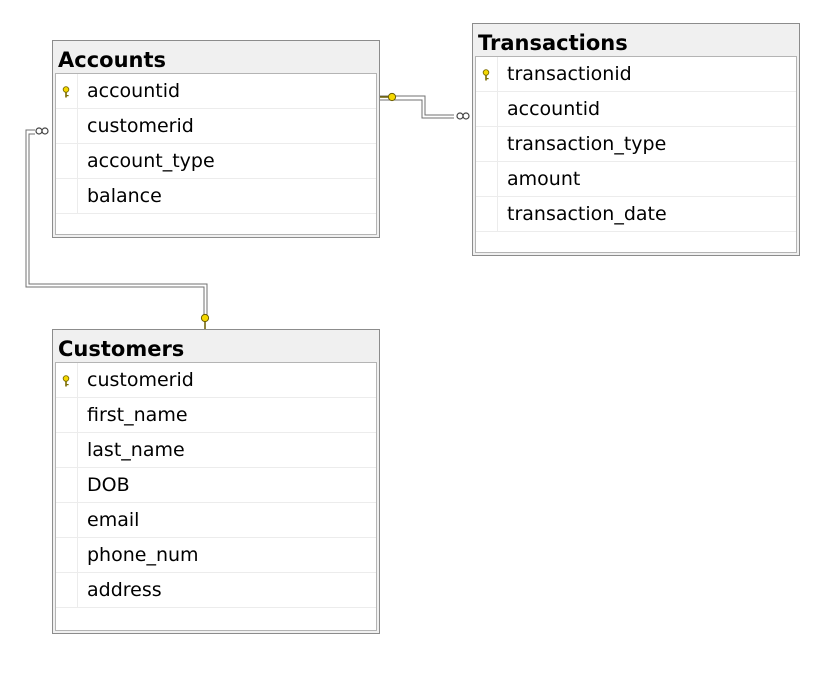  What do you see at coordinates (143, 555) in the screenshot?
I see `column-name: phone_num` at bounding box center [143, 555].